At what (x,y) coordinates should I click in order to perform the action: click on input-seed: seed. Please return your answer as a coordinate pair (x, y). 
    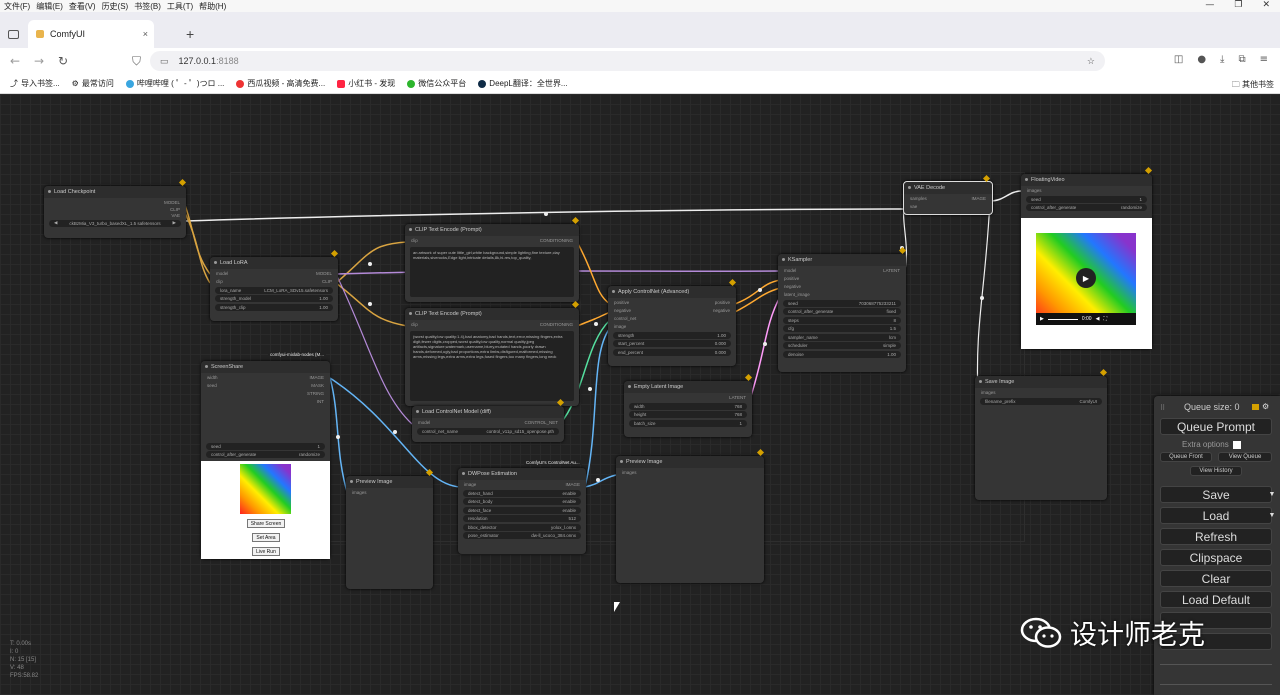
    Looking at the image, I should click on (212, 385).